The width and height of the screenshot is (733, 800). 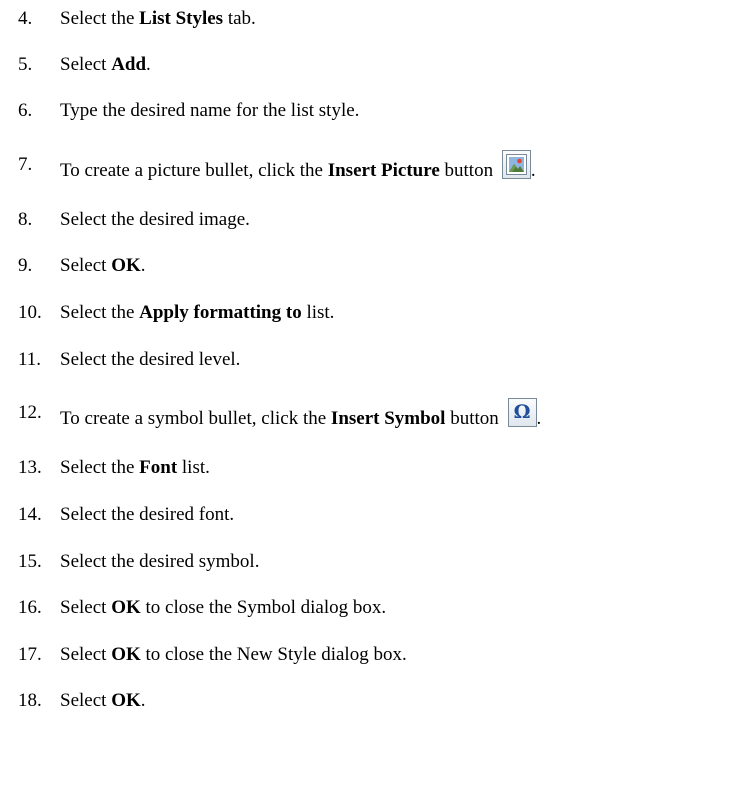 I want to click on step-number: 11., so click(x=30, y=359).